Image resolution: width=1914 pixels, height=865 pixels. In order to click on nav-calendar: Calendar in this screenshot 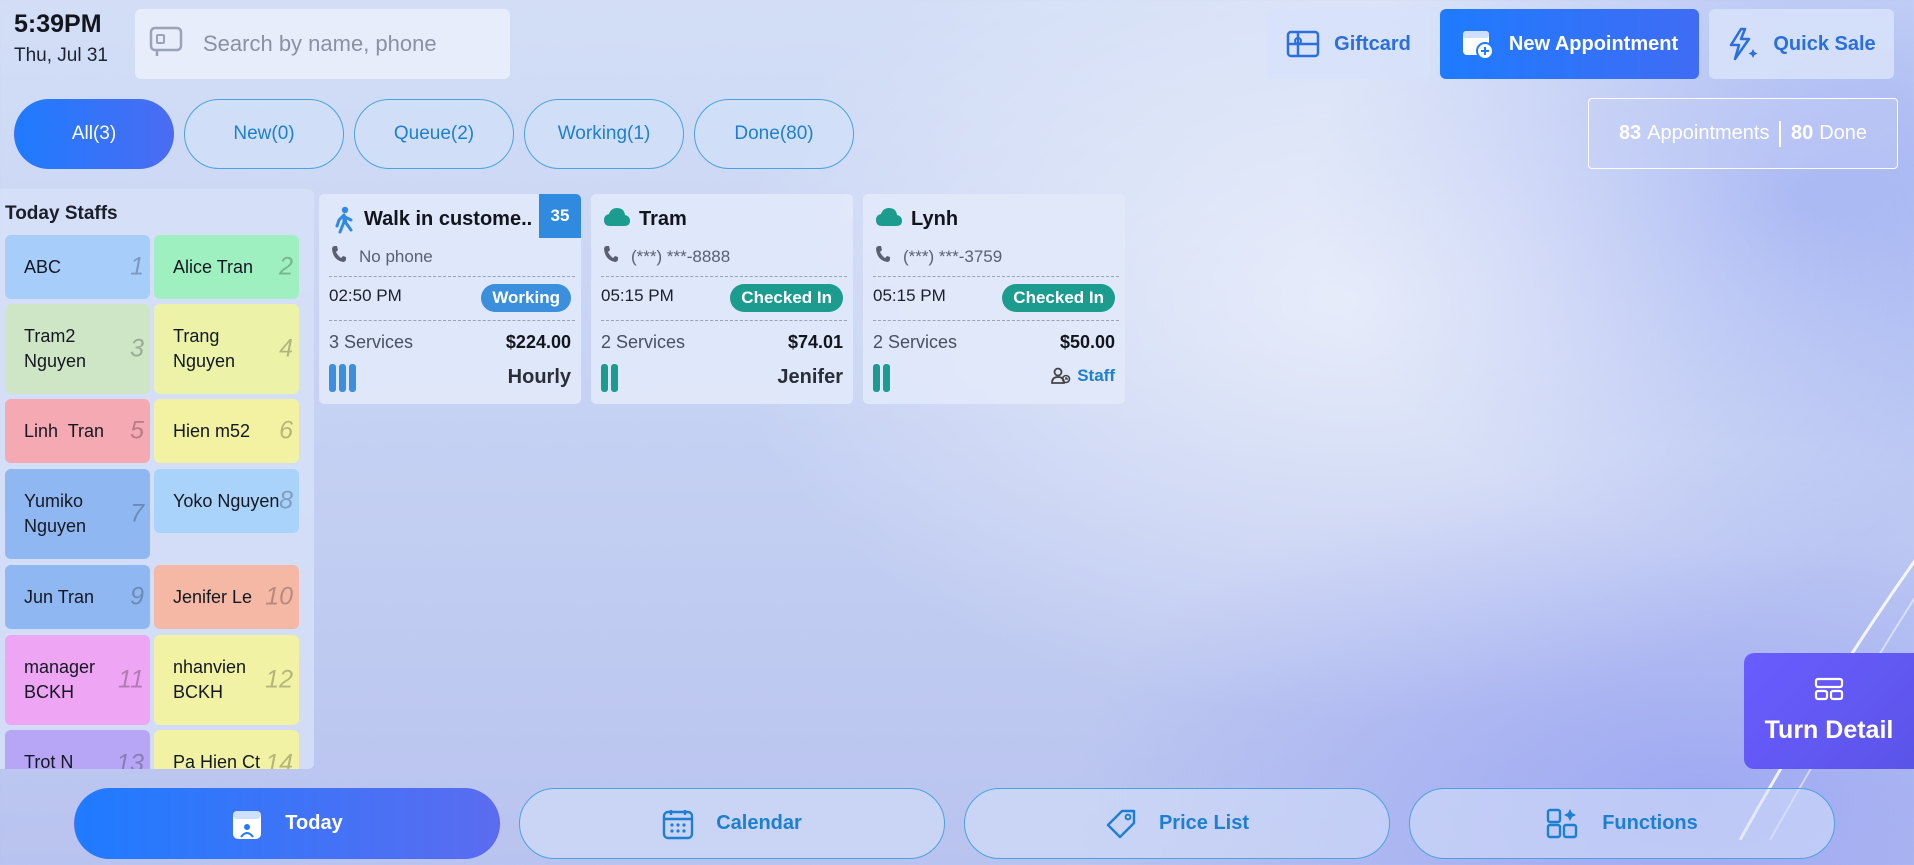, I will do `click(732, 823)`.